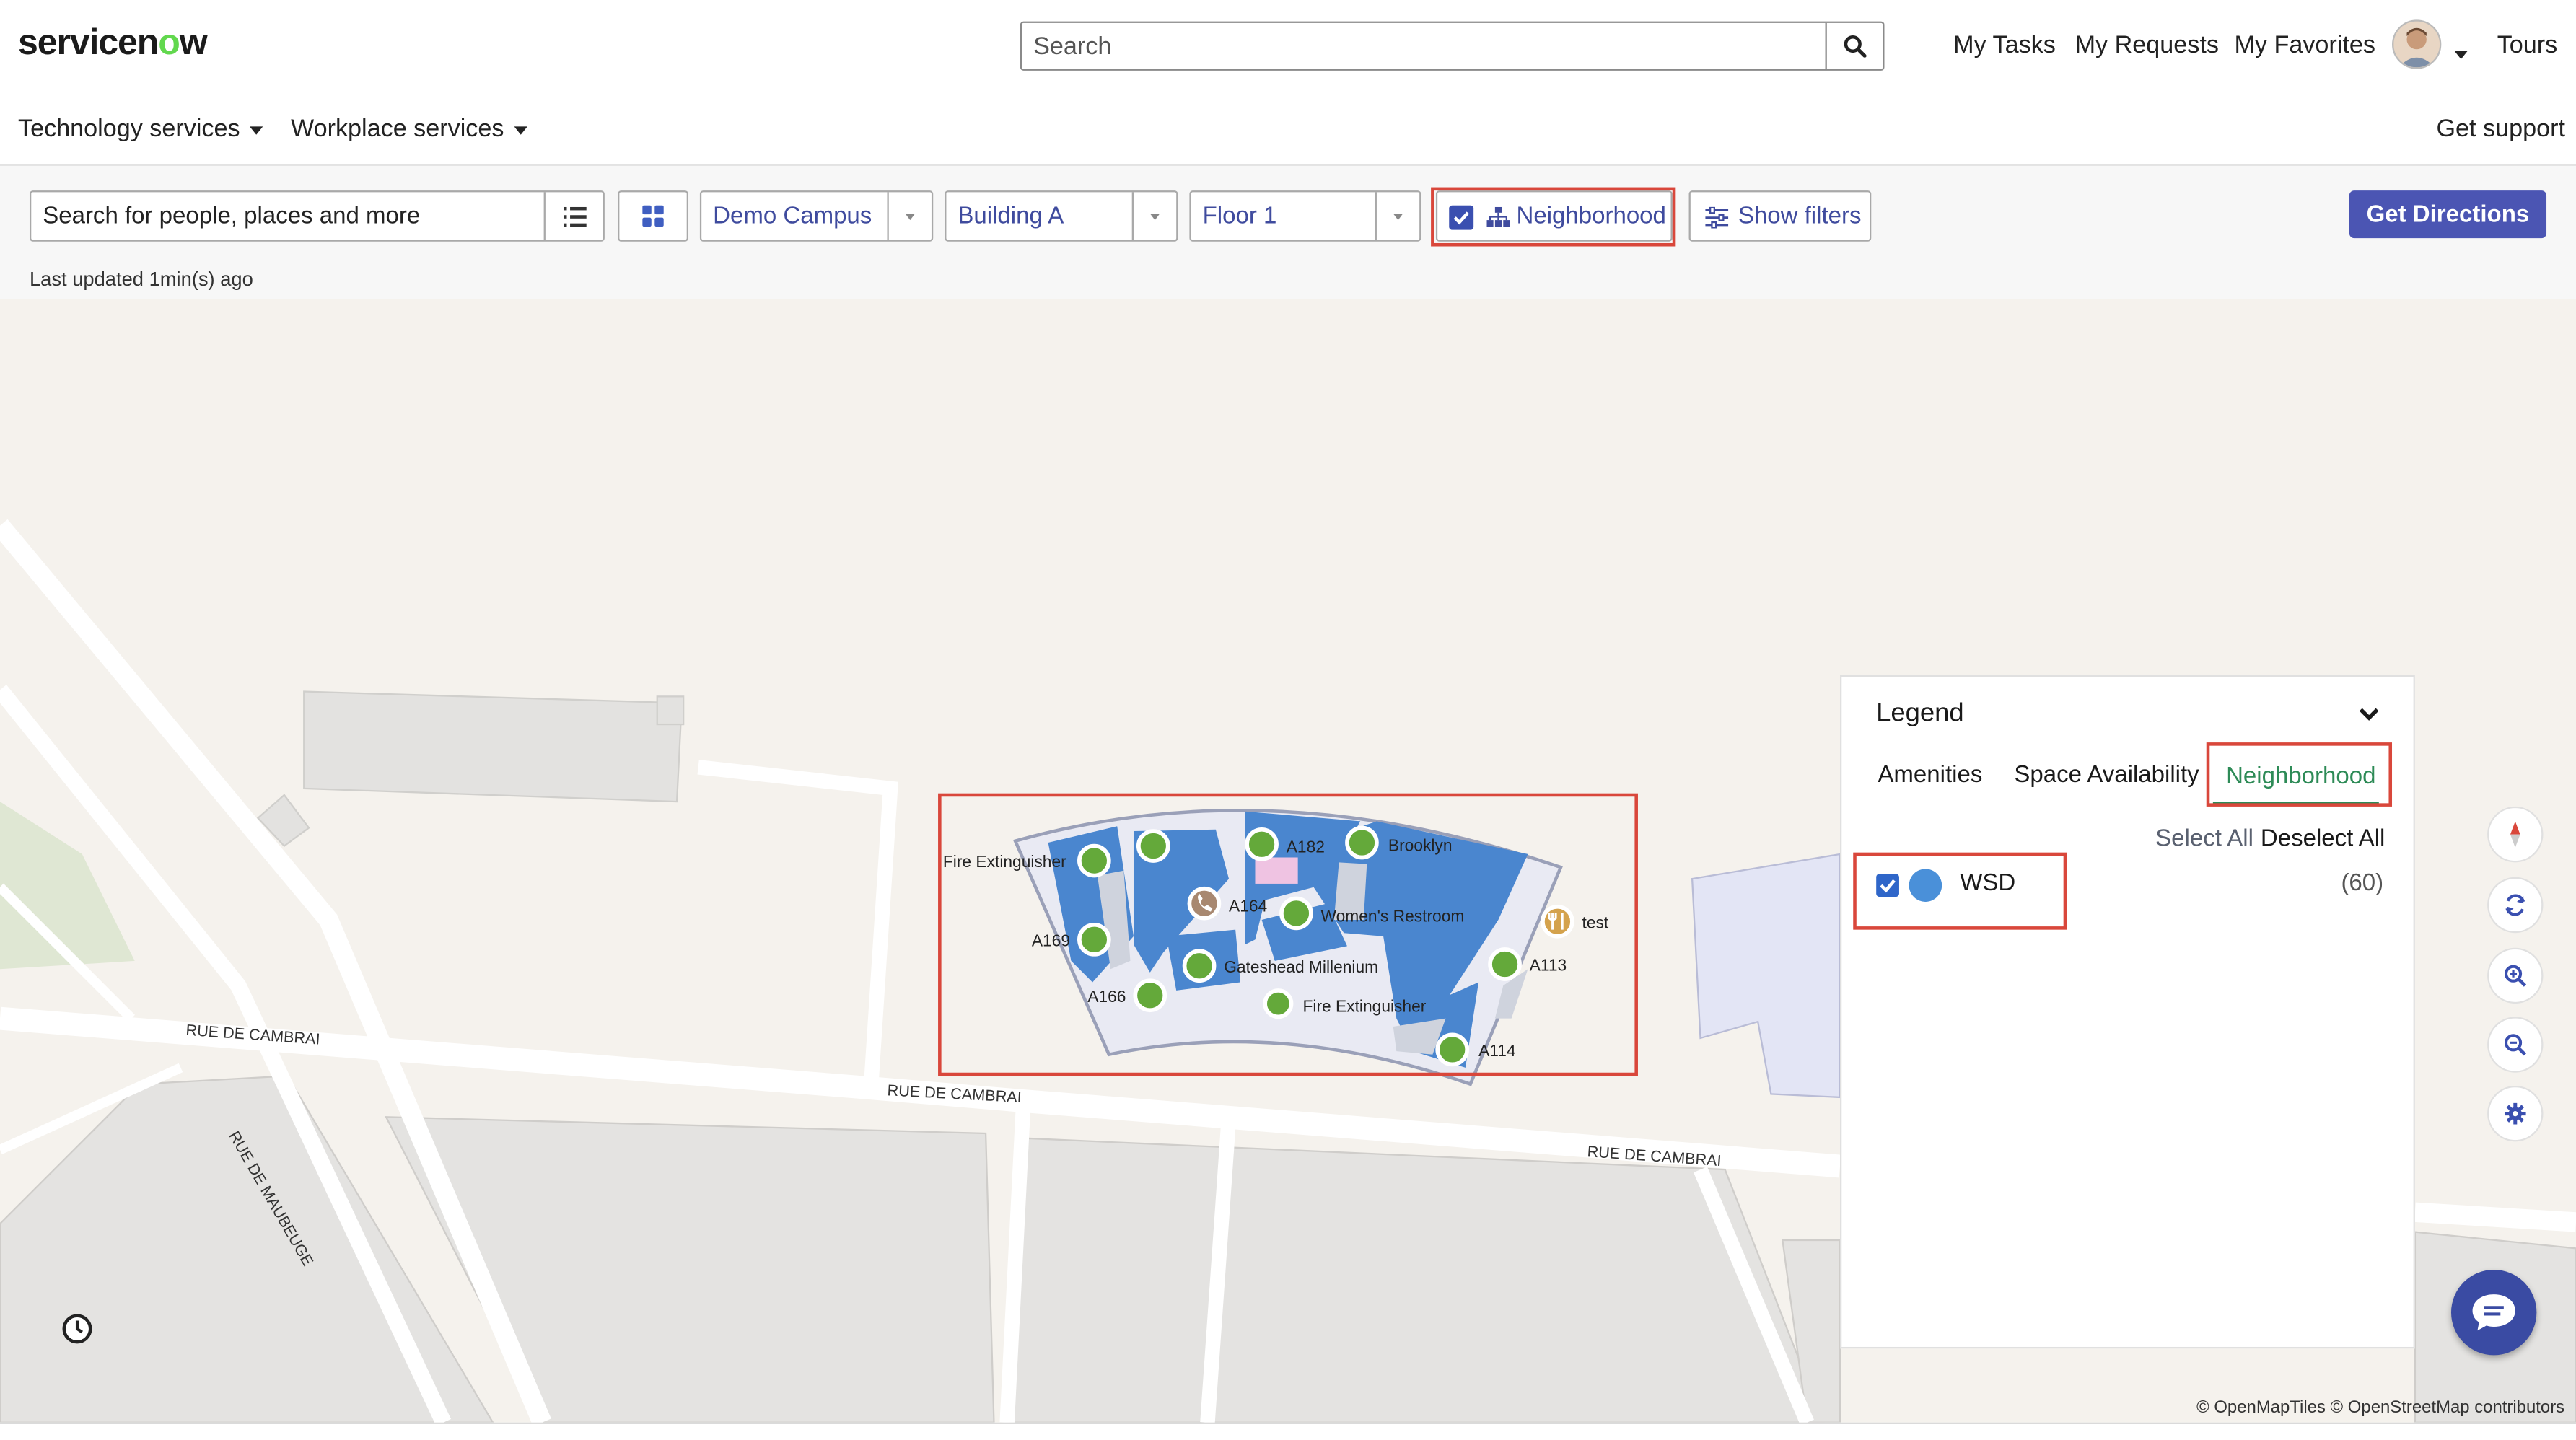  I want to click on highlight-box-neighborhood, so click(1553, 217).